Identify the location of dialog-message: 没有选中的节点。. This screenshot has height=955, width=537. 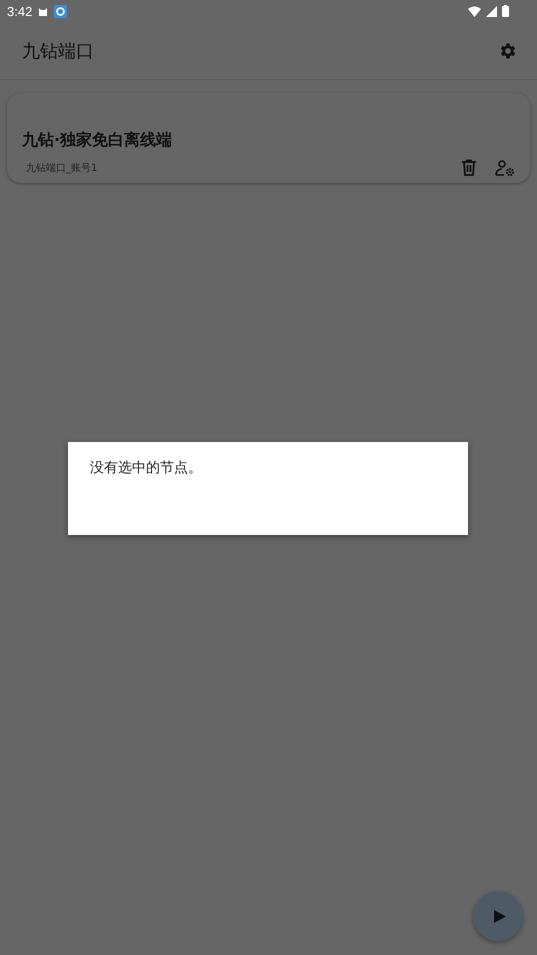
(146, 468).